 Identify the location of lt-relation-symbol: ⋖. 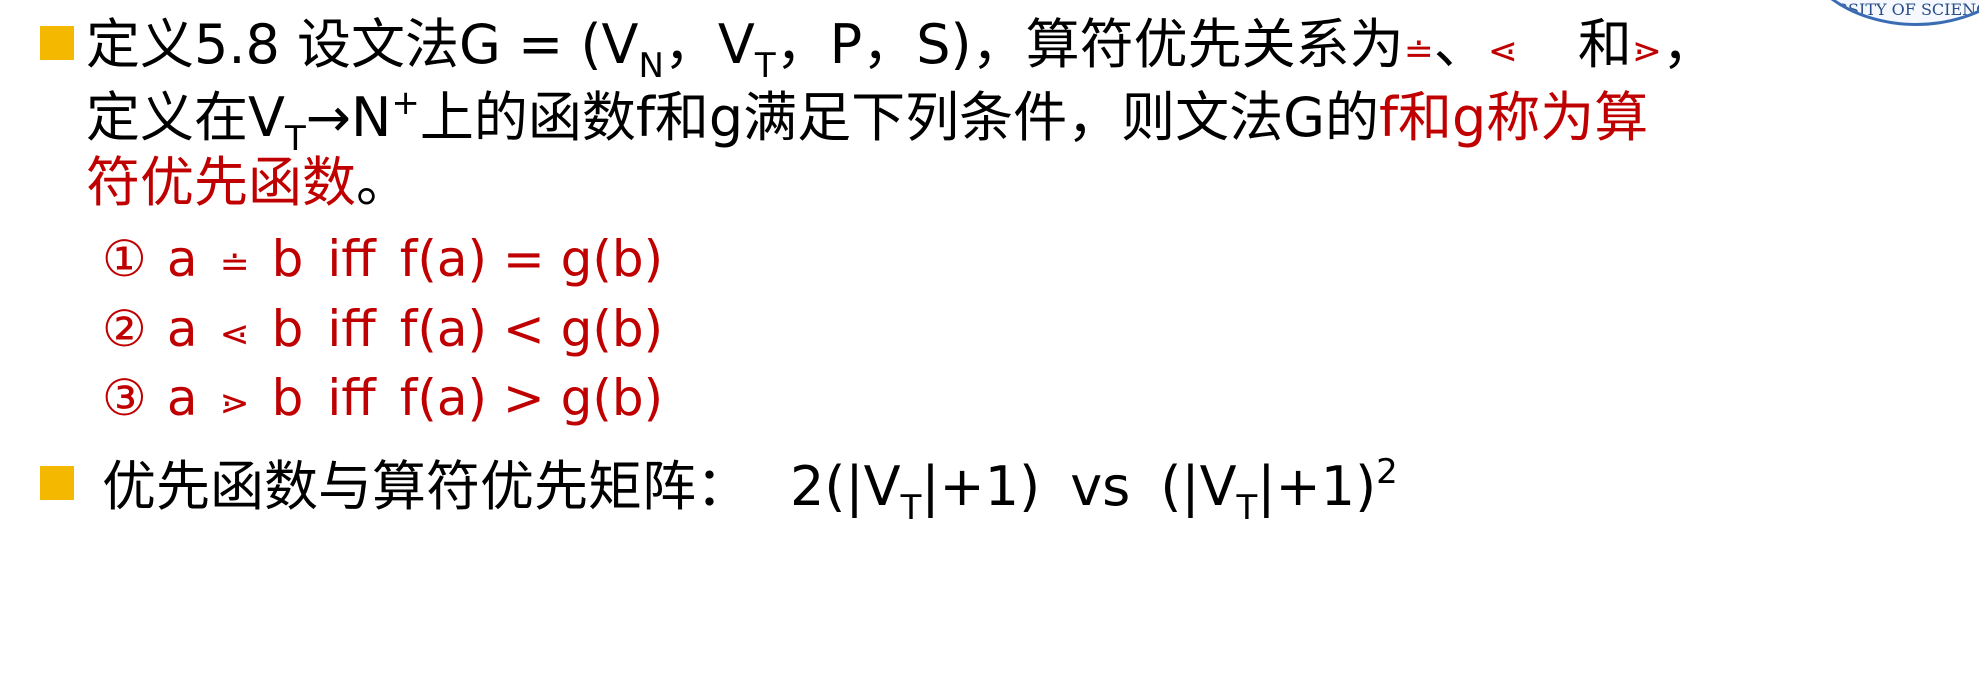
(1502, 51).